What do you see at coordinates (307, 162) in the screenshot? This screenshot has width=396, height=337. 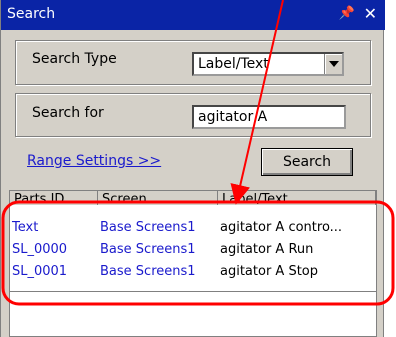 I see `search-button: Search` at bounding box center [307, 162].